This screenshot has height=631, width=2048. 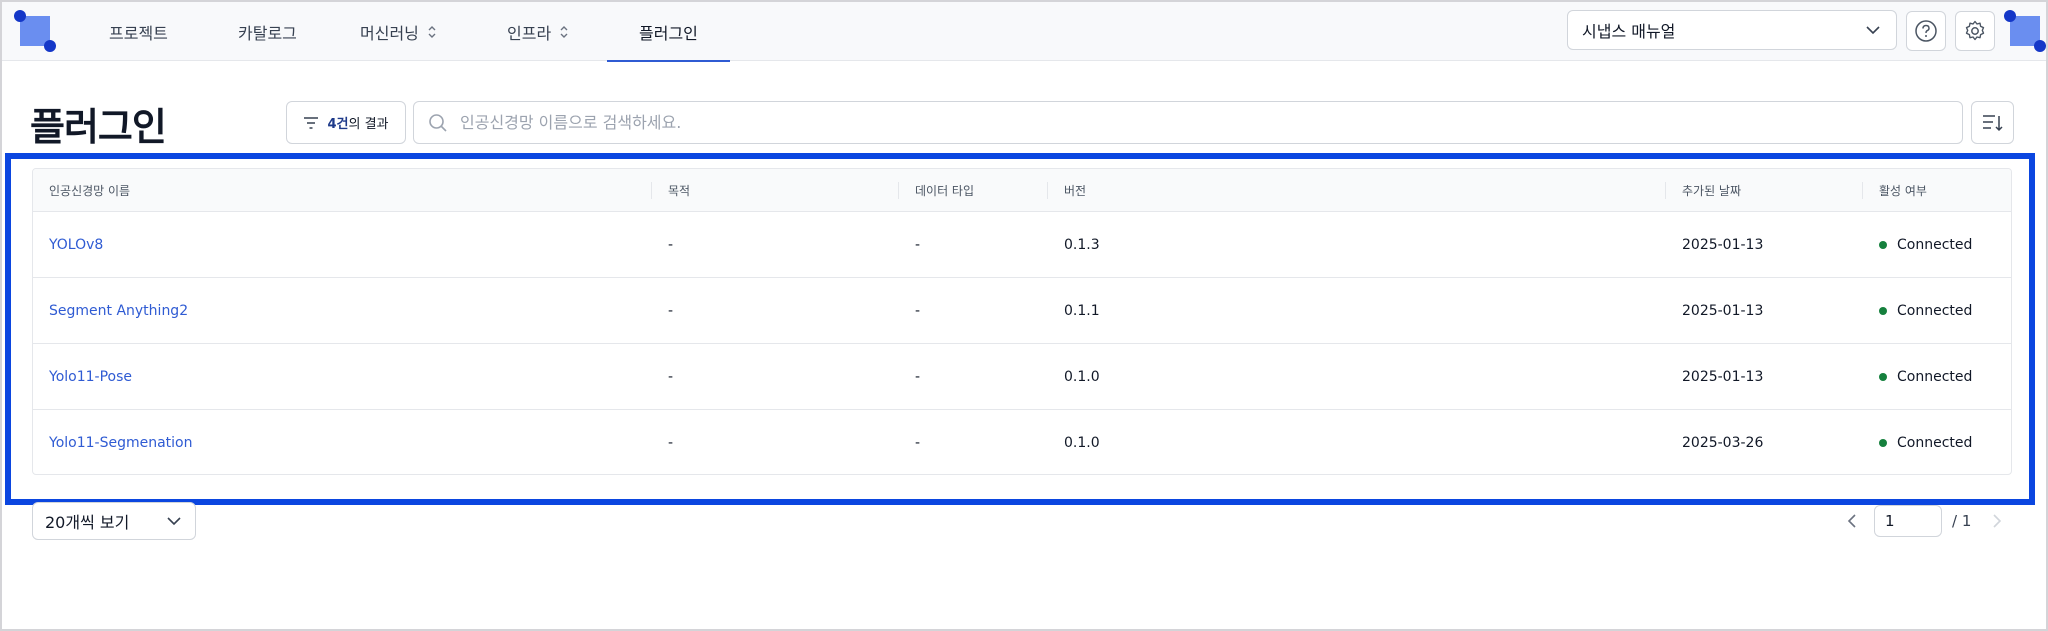 I want to click on settings-button, so click(x=1975, y=31).